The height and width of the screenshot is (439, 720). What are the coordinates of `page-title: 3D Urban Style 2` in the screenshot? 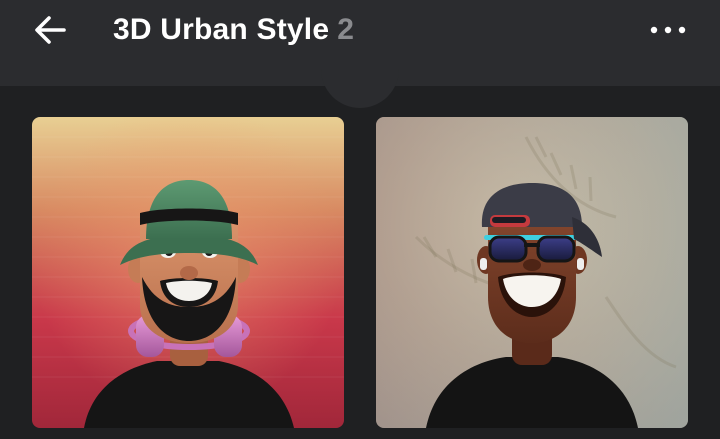 It's located at (233, 30).